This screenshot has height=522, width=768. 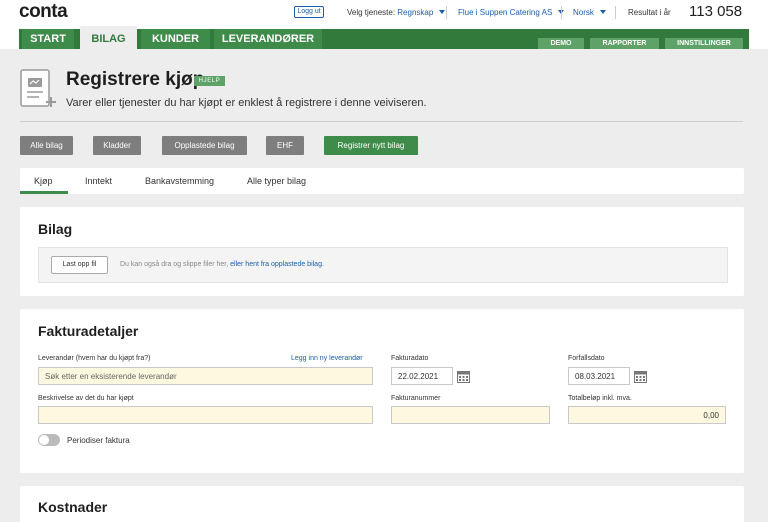 I want to click on description-label: Beskrivelse av det du har kjøpt, so click(x=86, y=398).